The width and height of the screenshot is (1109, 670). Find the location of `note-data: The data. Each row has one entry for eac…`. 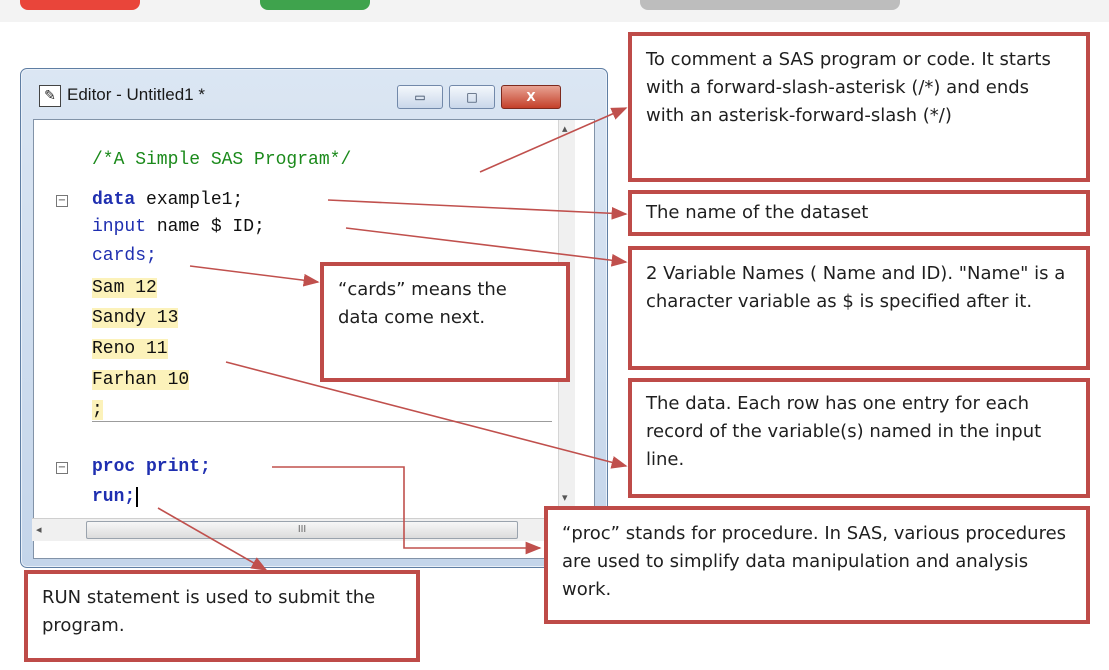

note-data: The data. Each row has one entry for eac… is located at coordinates (859, 438).